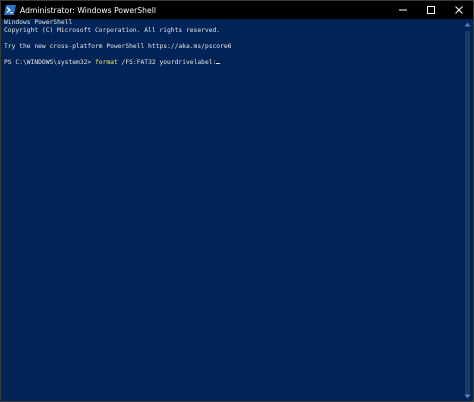 The width and height of the screenshot is (474, 402). What do you see at coordinates (38, 22) in the screenshot?
I see `console-line: Windows PowerShell` at bounding box center [38, 22].